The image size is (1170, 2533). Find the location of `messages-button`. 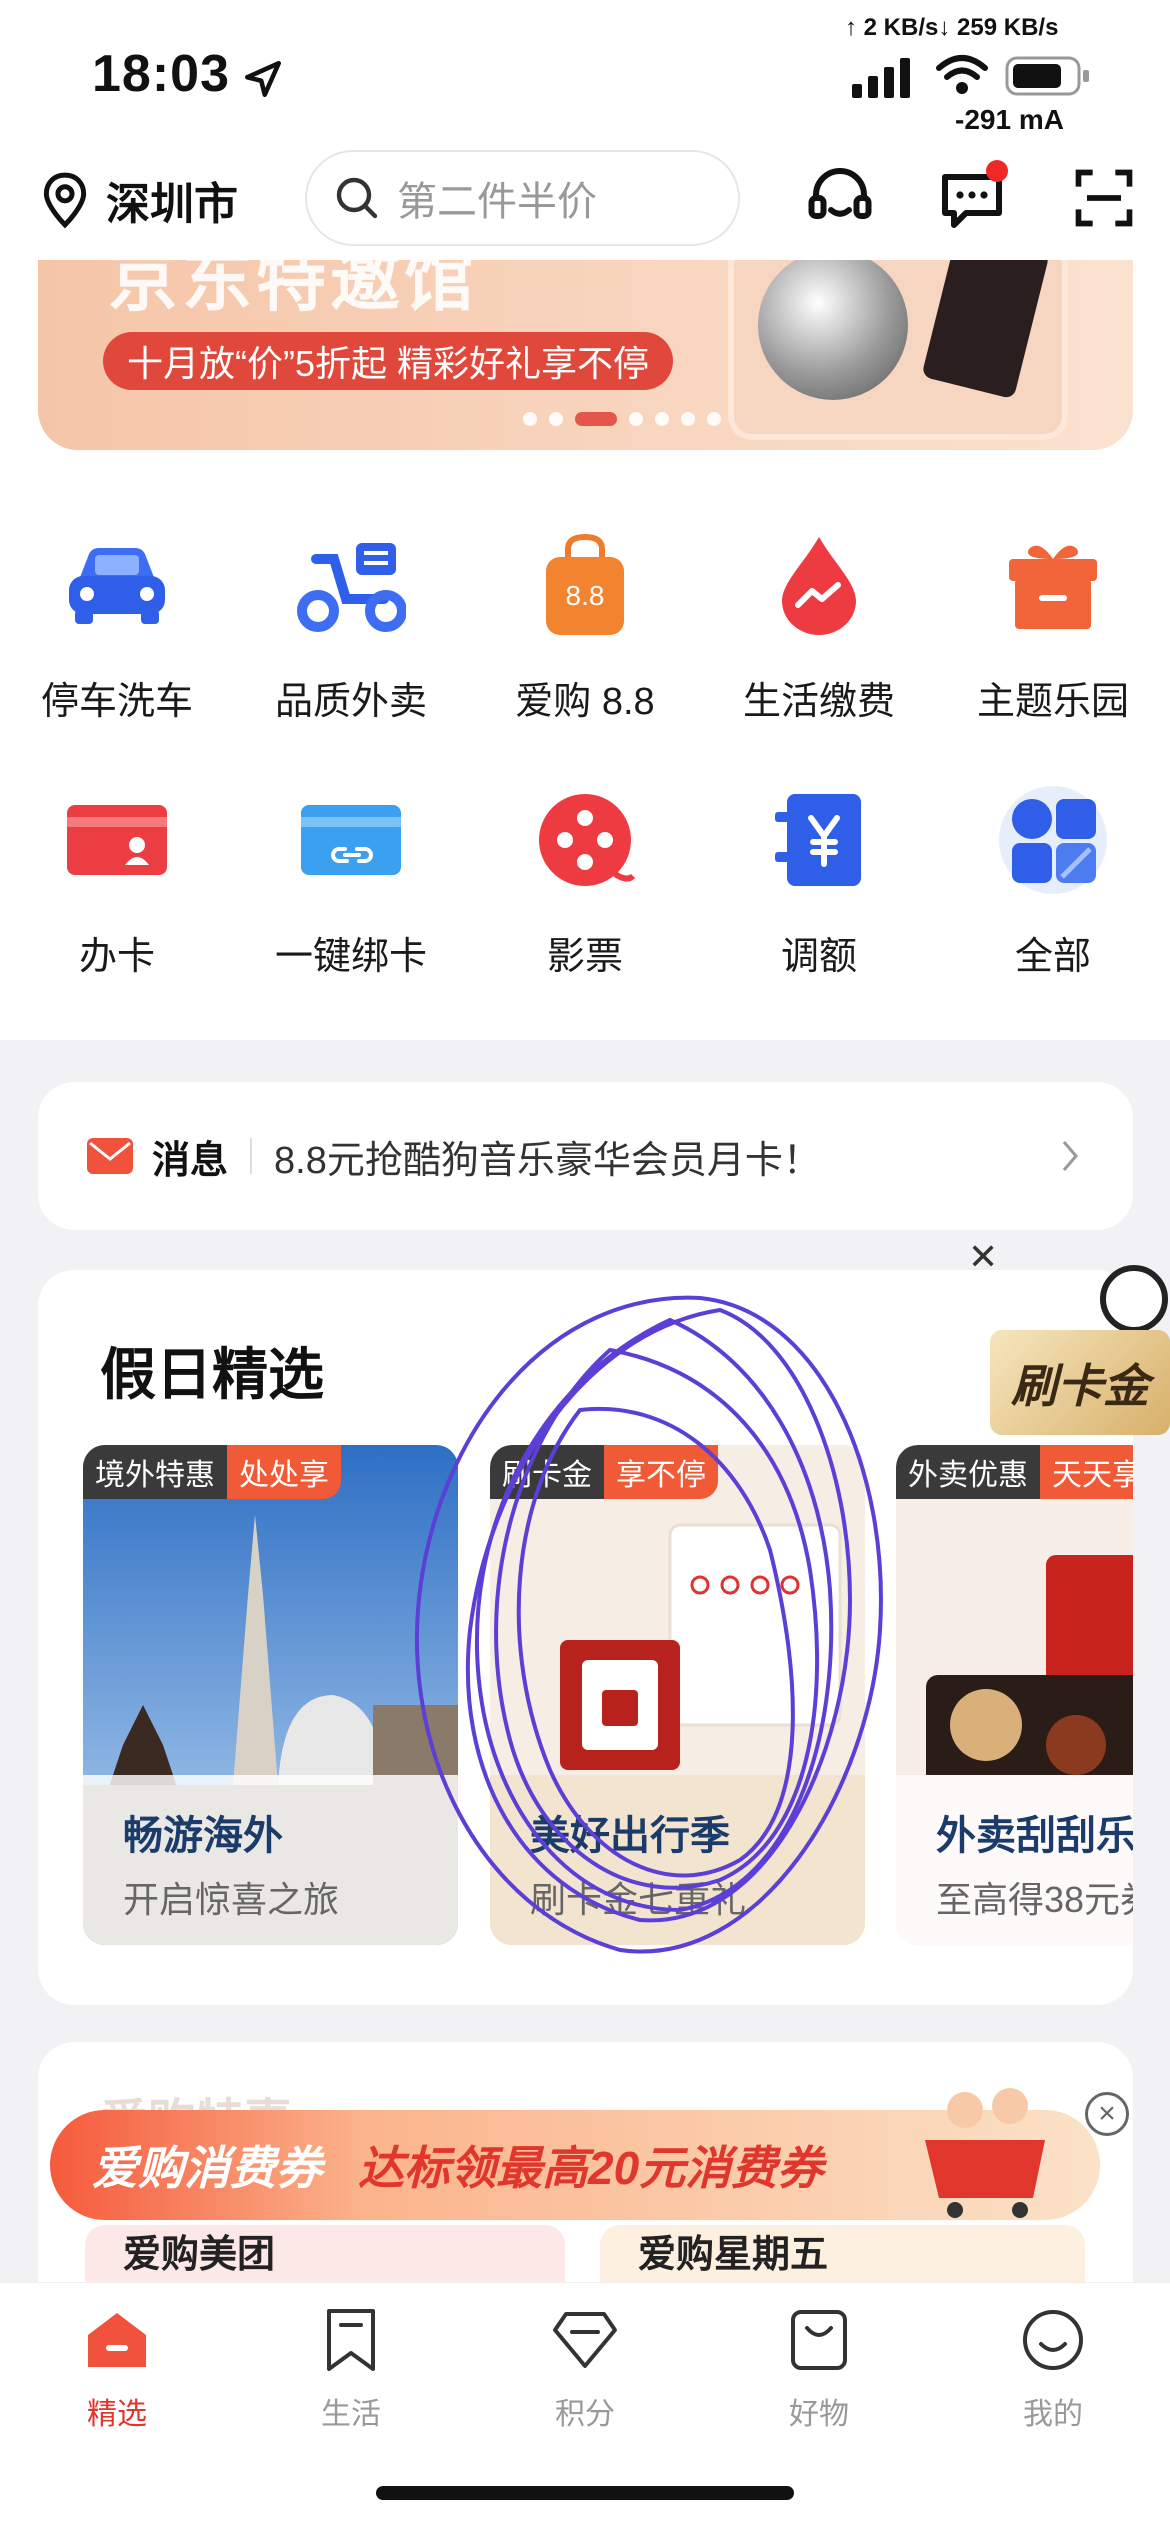

messages-button is located at coordinates (972, 198).